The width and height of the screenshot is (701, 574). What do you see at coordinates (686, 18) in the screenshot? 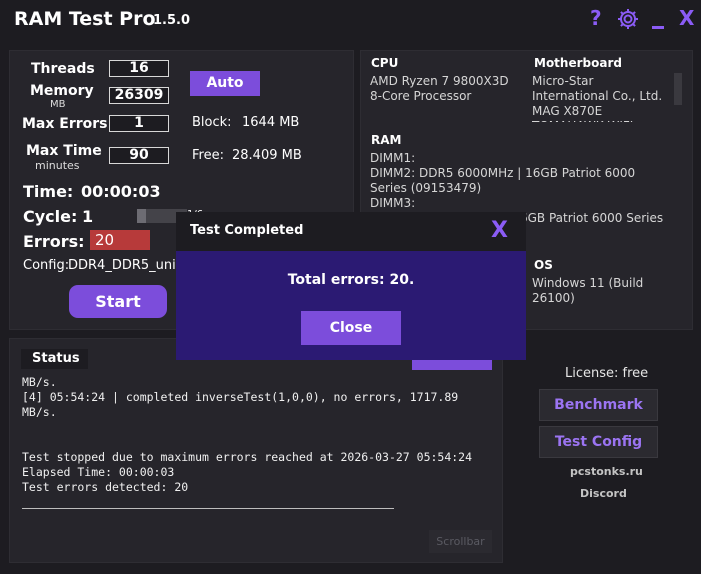
I see `close-icon: X` at bounding box center [686, 18].